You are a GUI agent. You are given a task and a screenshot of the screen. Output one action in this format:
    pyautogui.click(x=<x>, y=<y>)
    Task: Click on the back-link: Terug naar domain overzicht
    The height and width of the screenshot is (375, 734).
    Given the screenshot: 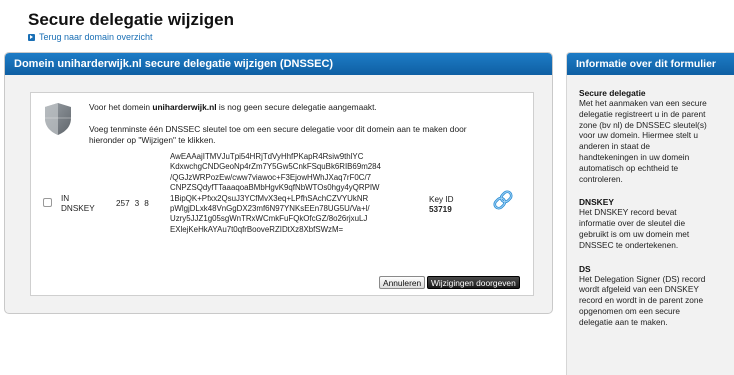 What is the action you would take?
    pyautogui.click(x=90, y=37)
    